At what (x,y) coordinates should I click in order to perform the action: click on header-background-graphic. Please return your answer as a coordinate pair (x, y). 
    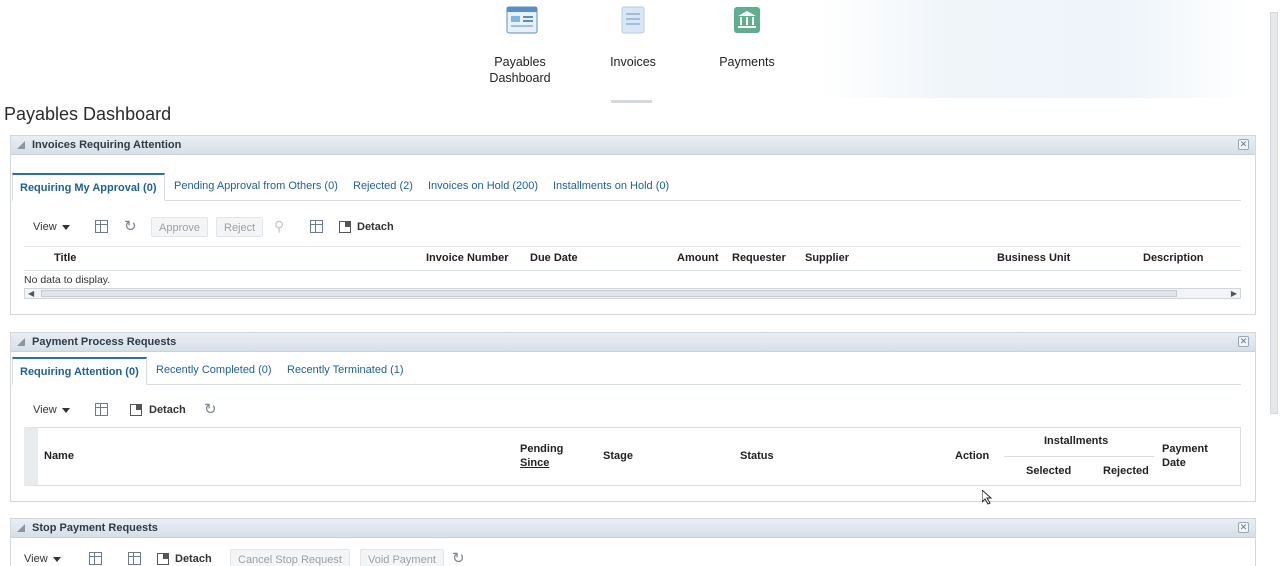
    Looking at the image, I should click on (1035, 49).